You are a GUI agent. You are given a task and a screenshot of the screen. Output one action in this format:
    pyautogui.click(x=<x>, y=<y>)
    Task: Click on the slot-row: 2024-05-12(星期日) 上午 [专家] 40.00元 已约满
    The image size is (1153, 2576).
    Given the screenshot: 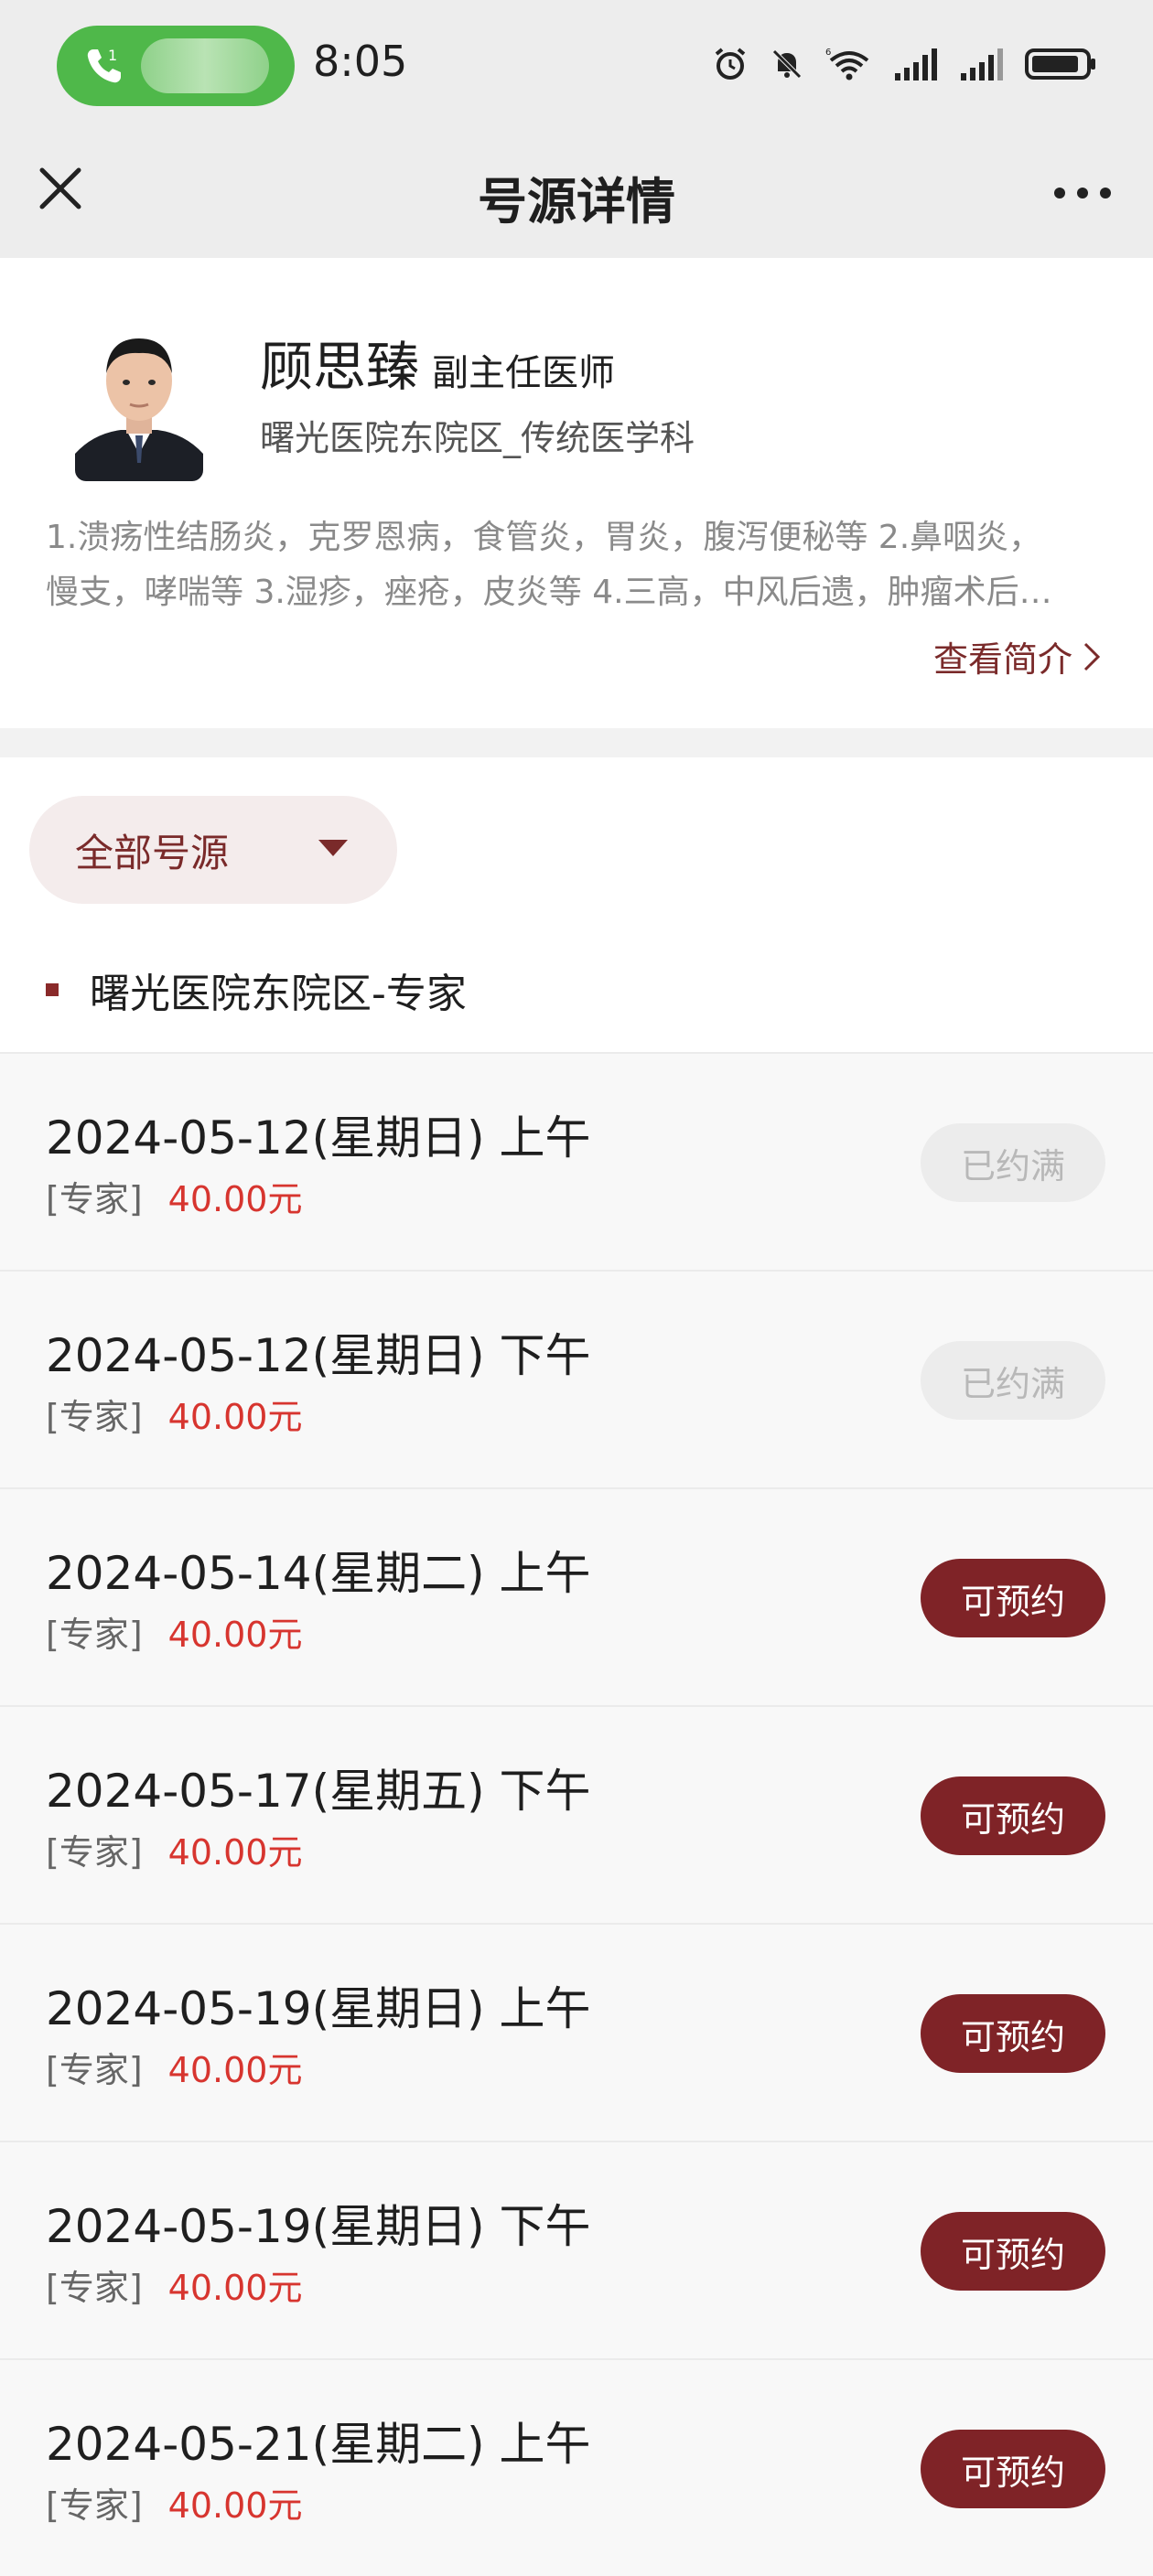 What is the action you would take?
    pyautogui.click(x=576, y=1161)
    